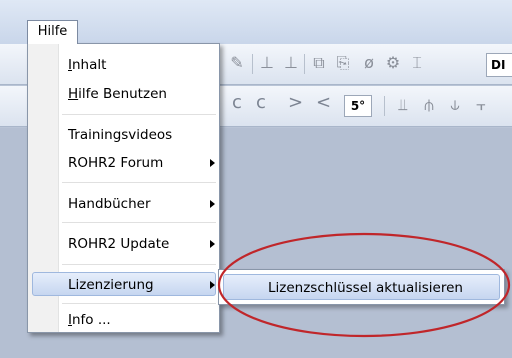 The width and height of the screenshot is (512, 358). I want to click on arc-cw-icon: ᴄ, so click(261, 102).